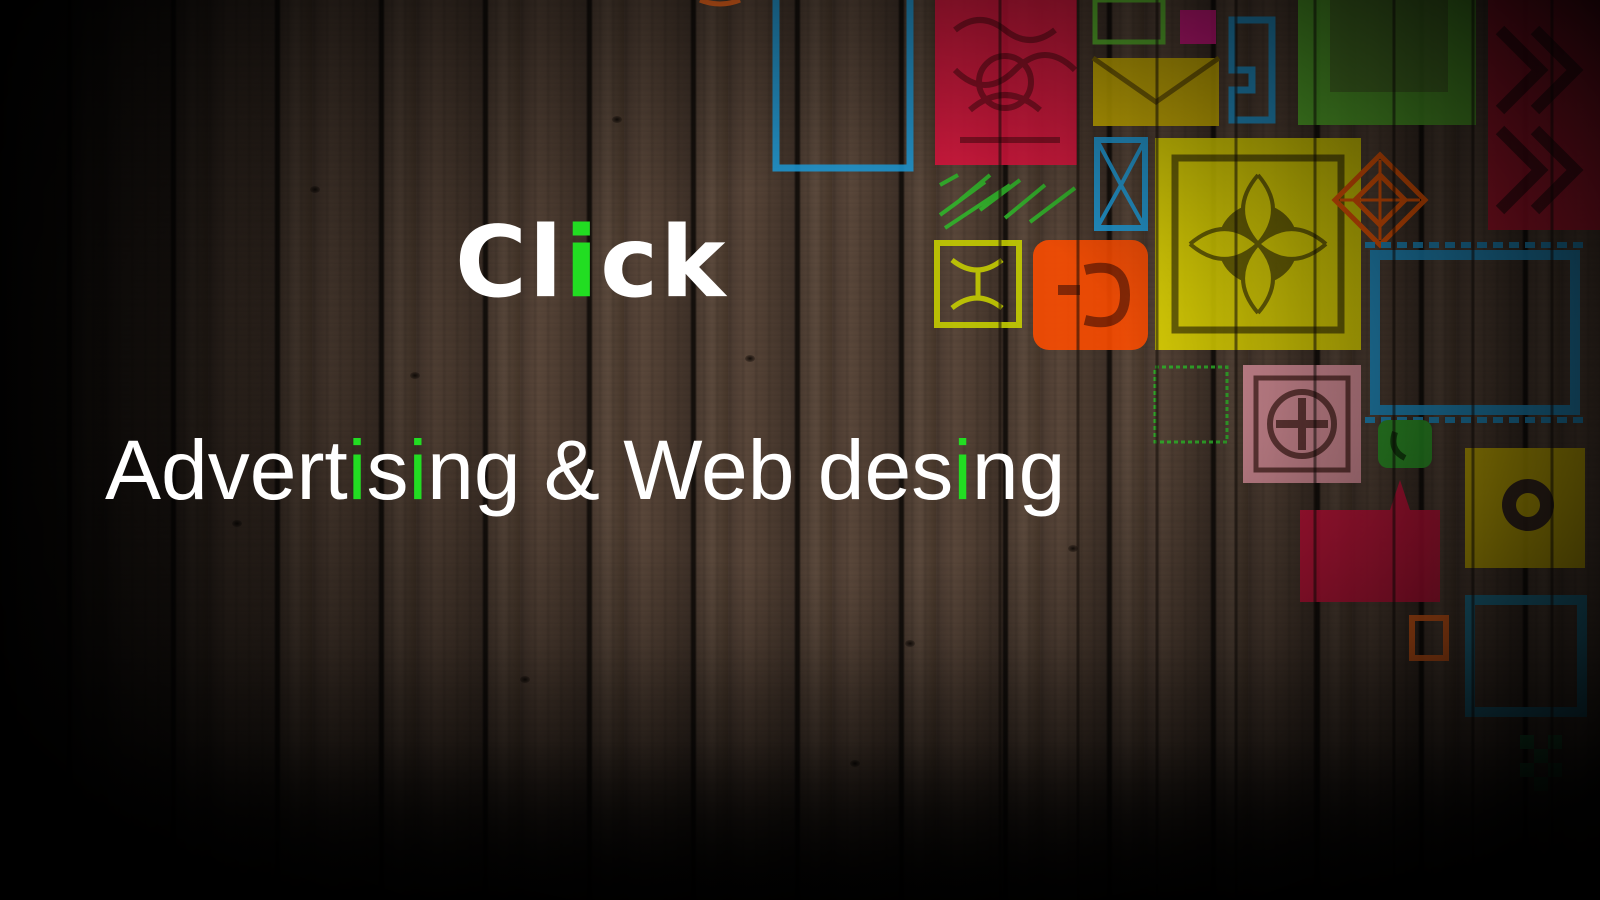 Image resolution: width=1600 pixels, height=900 pixels. What do you see at coordinates (510, 263) in the screenshot?
I see `logo-text-part: Cl` at bounding box center [510, 263].